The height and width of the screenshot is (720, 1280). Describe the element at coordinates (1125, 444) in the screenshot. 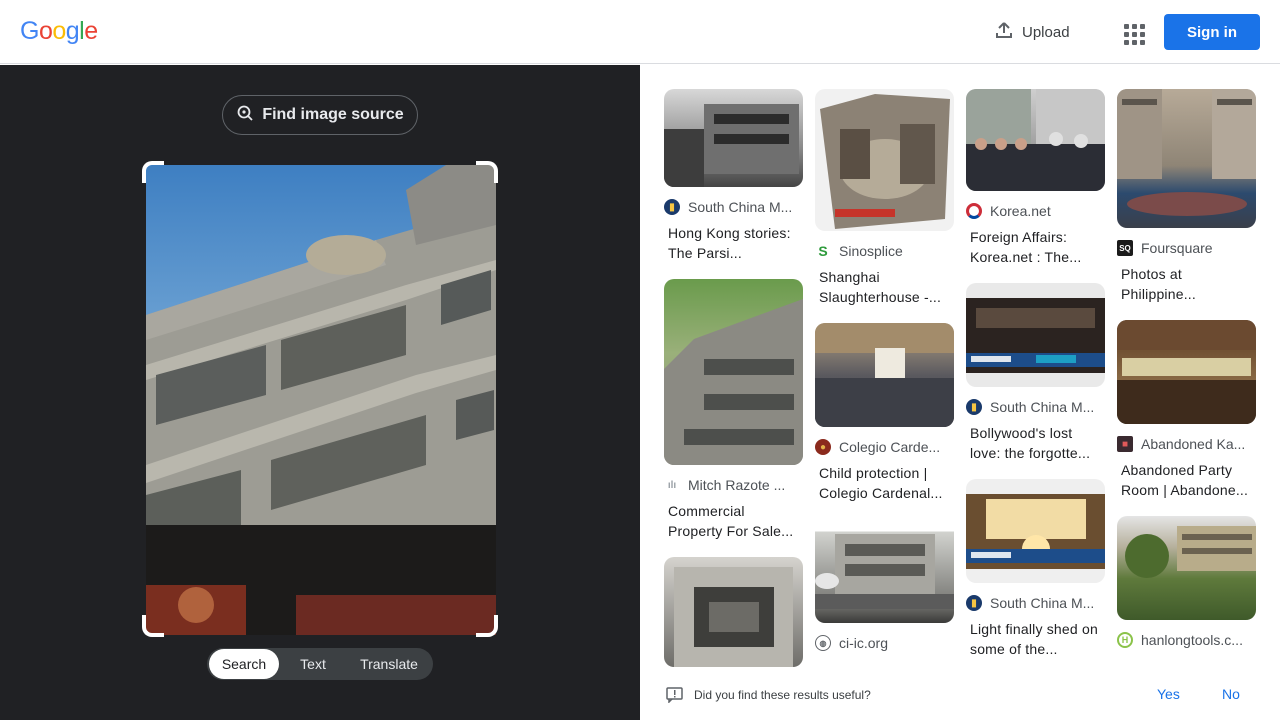

I see `abandoned-icon: ■` at that location.